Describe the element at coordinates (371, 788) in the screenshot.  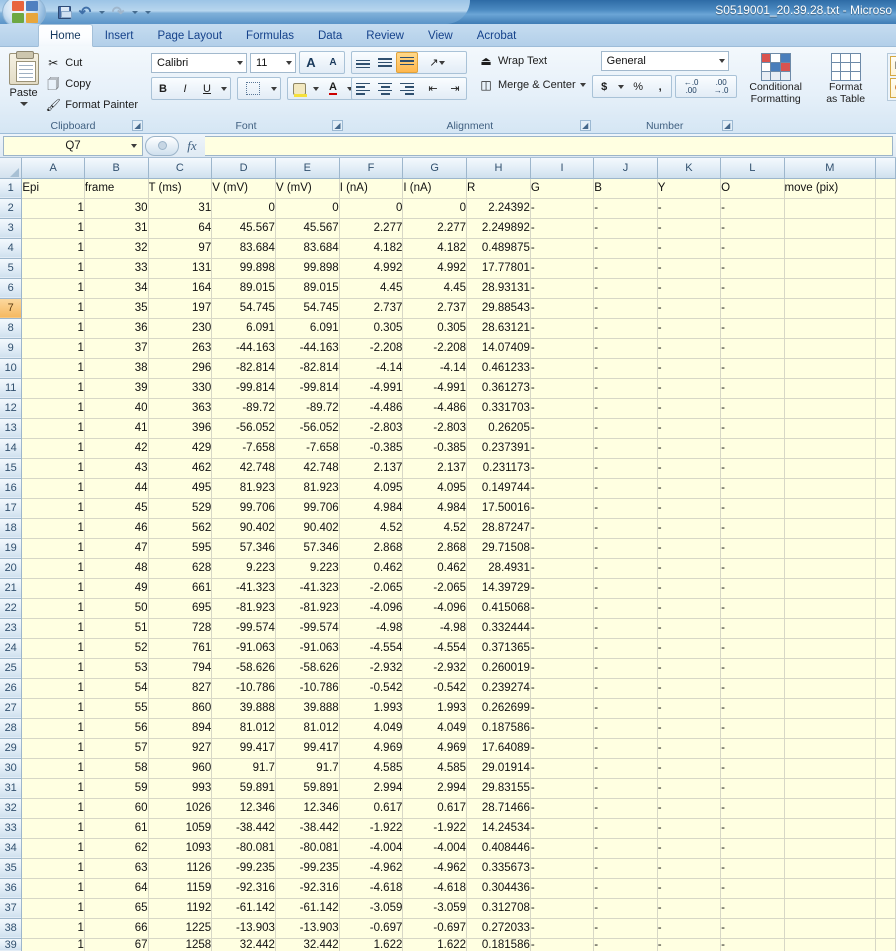
I see `cell-F31: 2.994` at that location.